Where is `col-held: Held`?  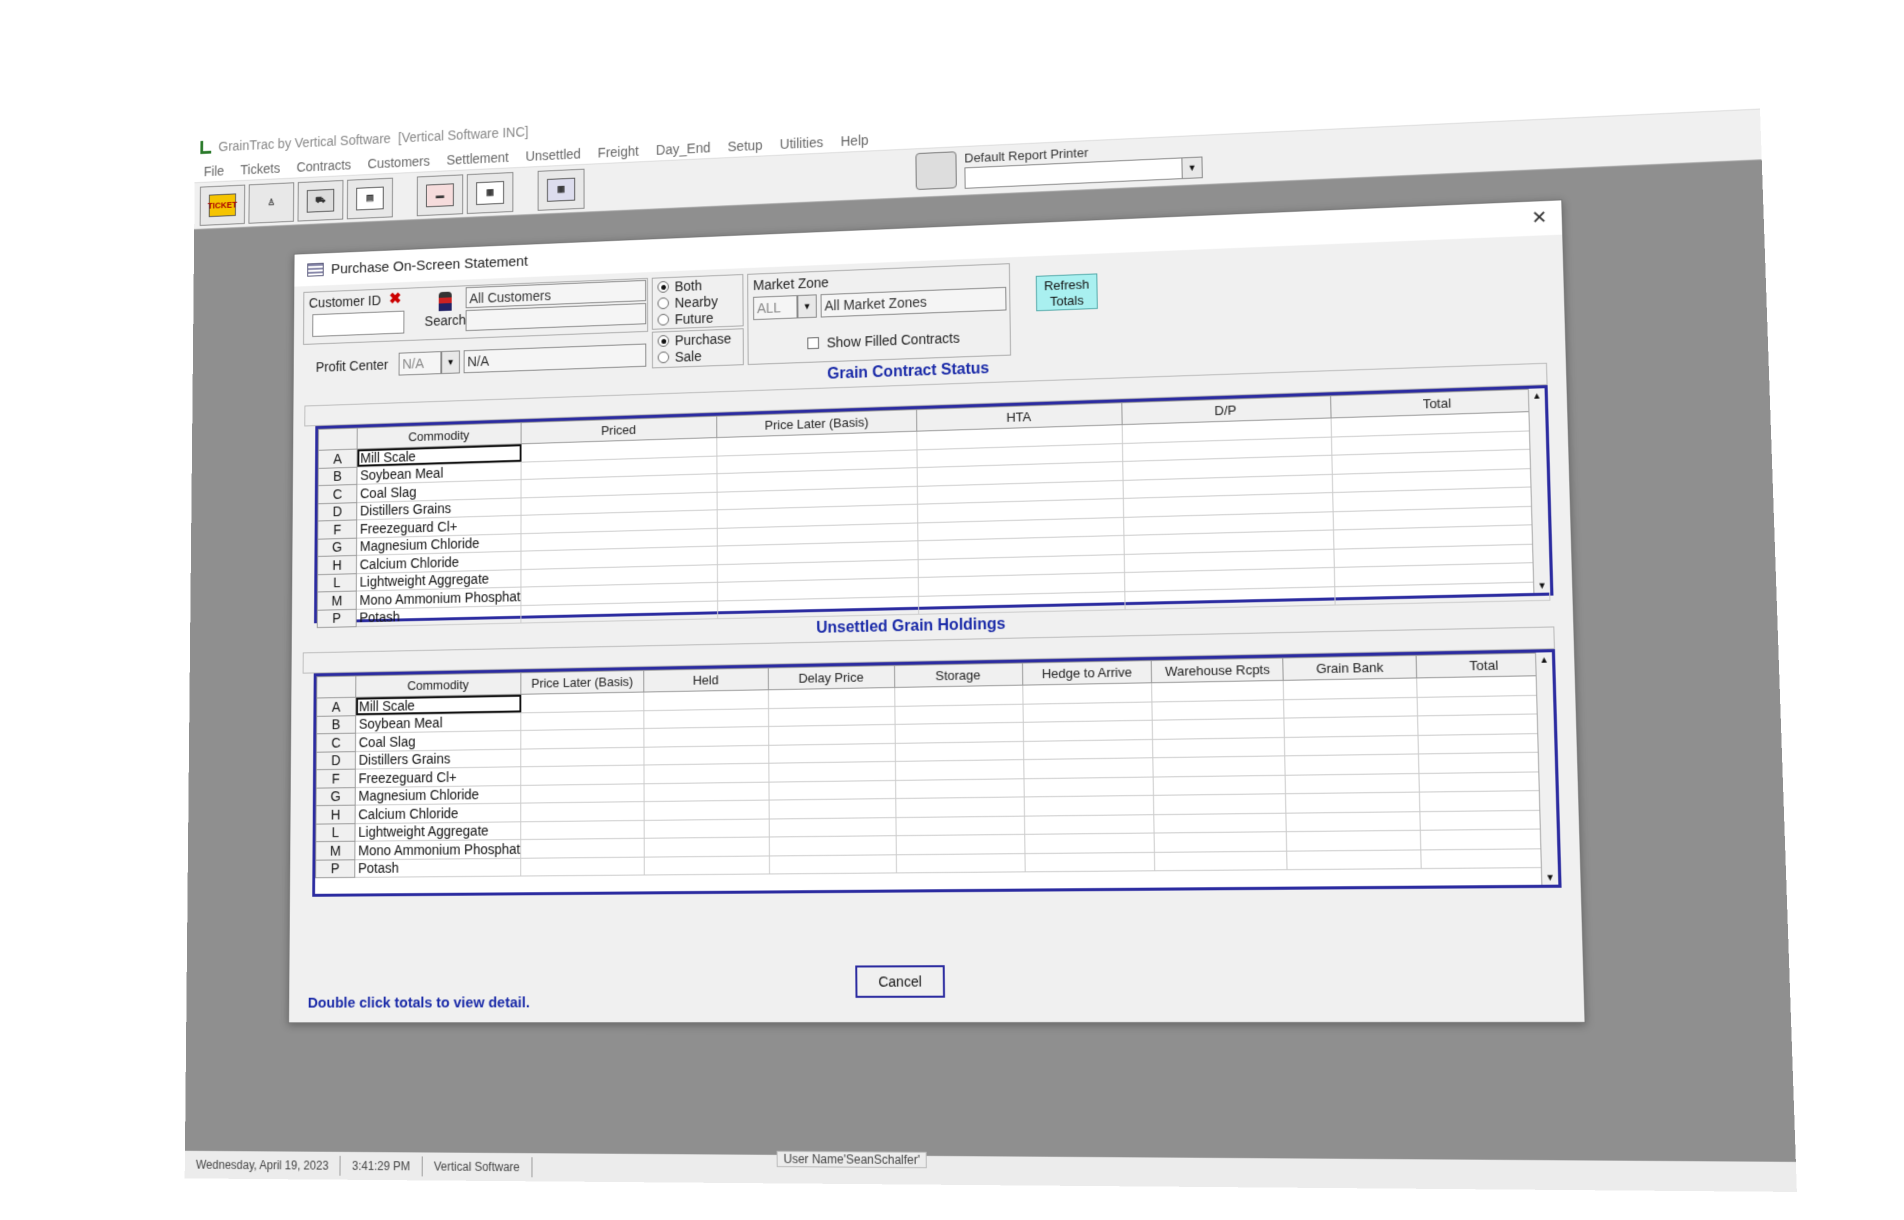 col-held: Held is located at coordinates (706, 680).